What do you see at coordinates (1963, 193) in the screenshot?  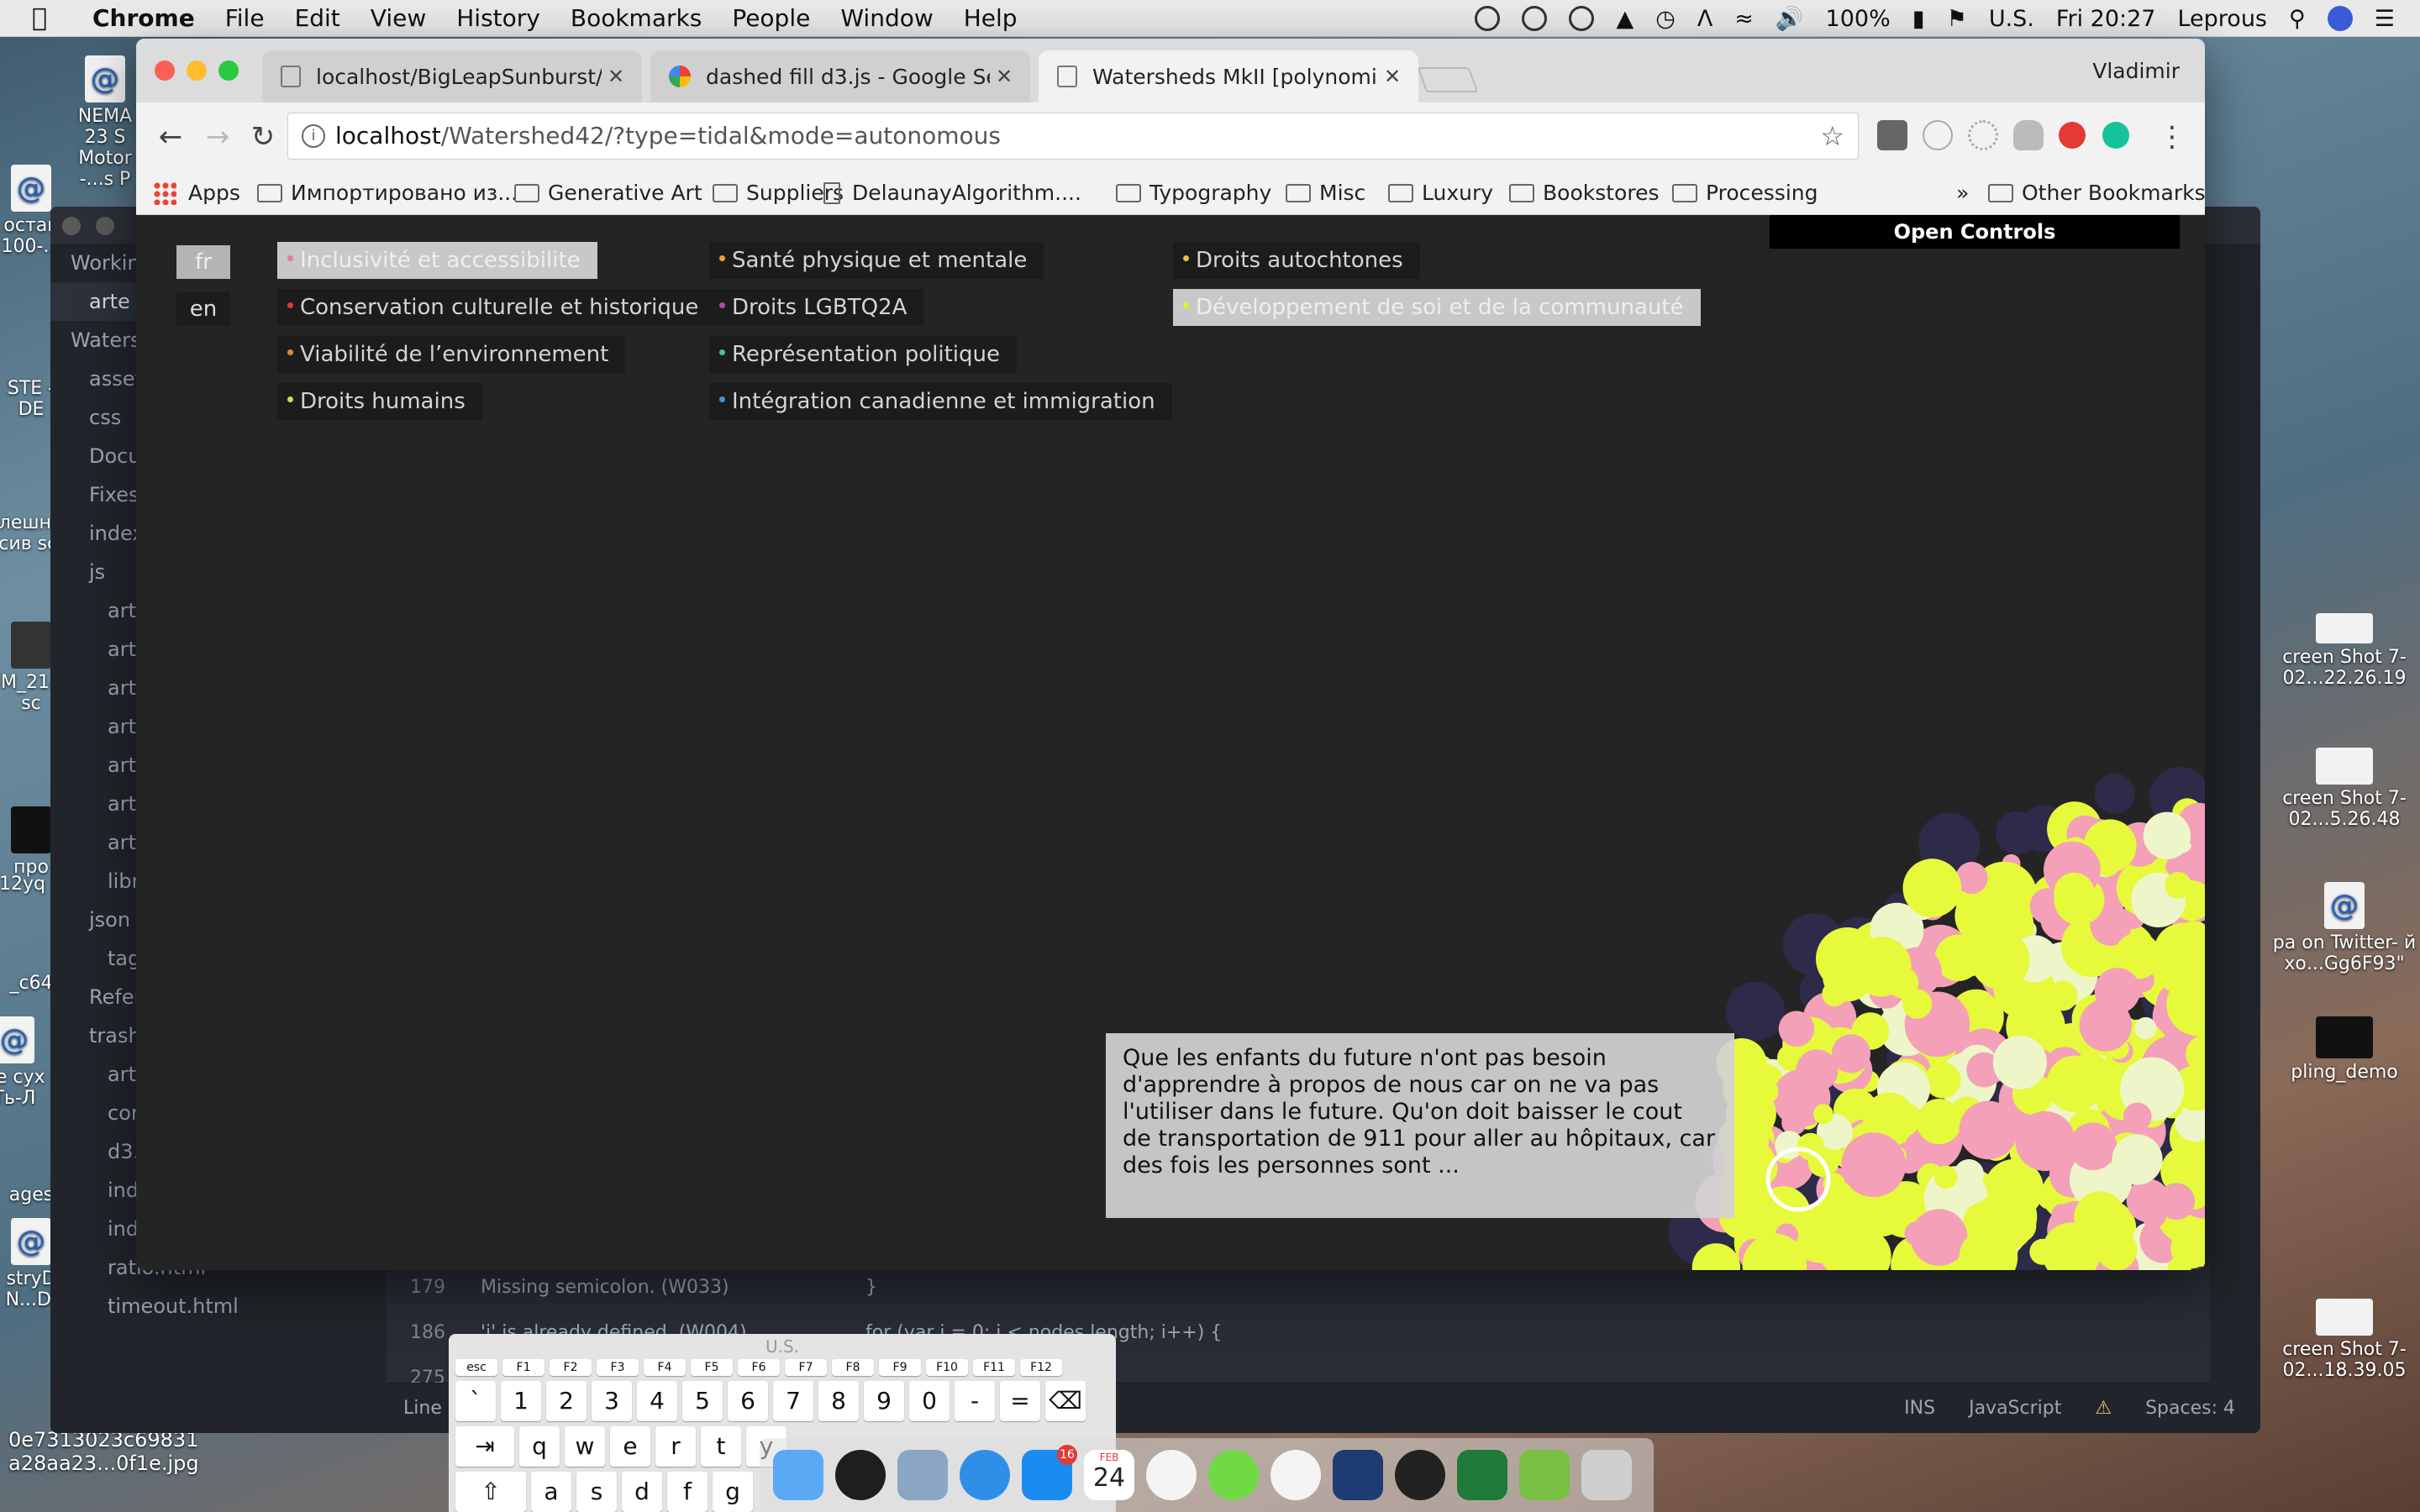 I see `bookmarks-overflow-button: »` at bounding box center [1963, 193].